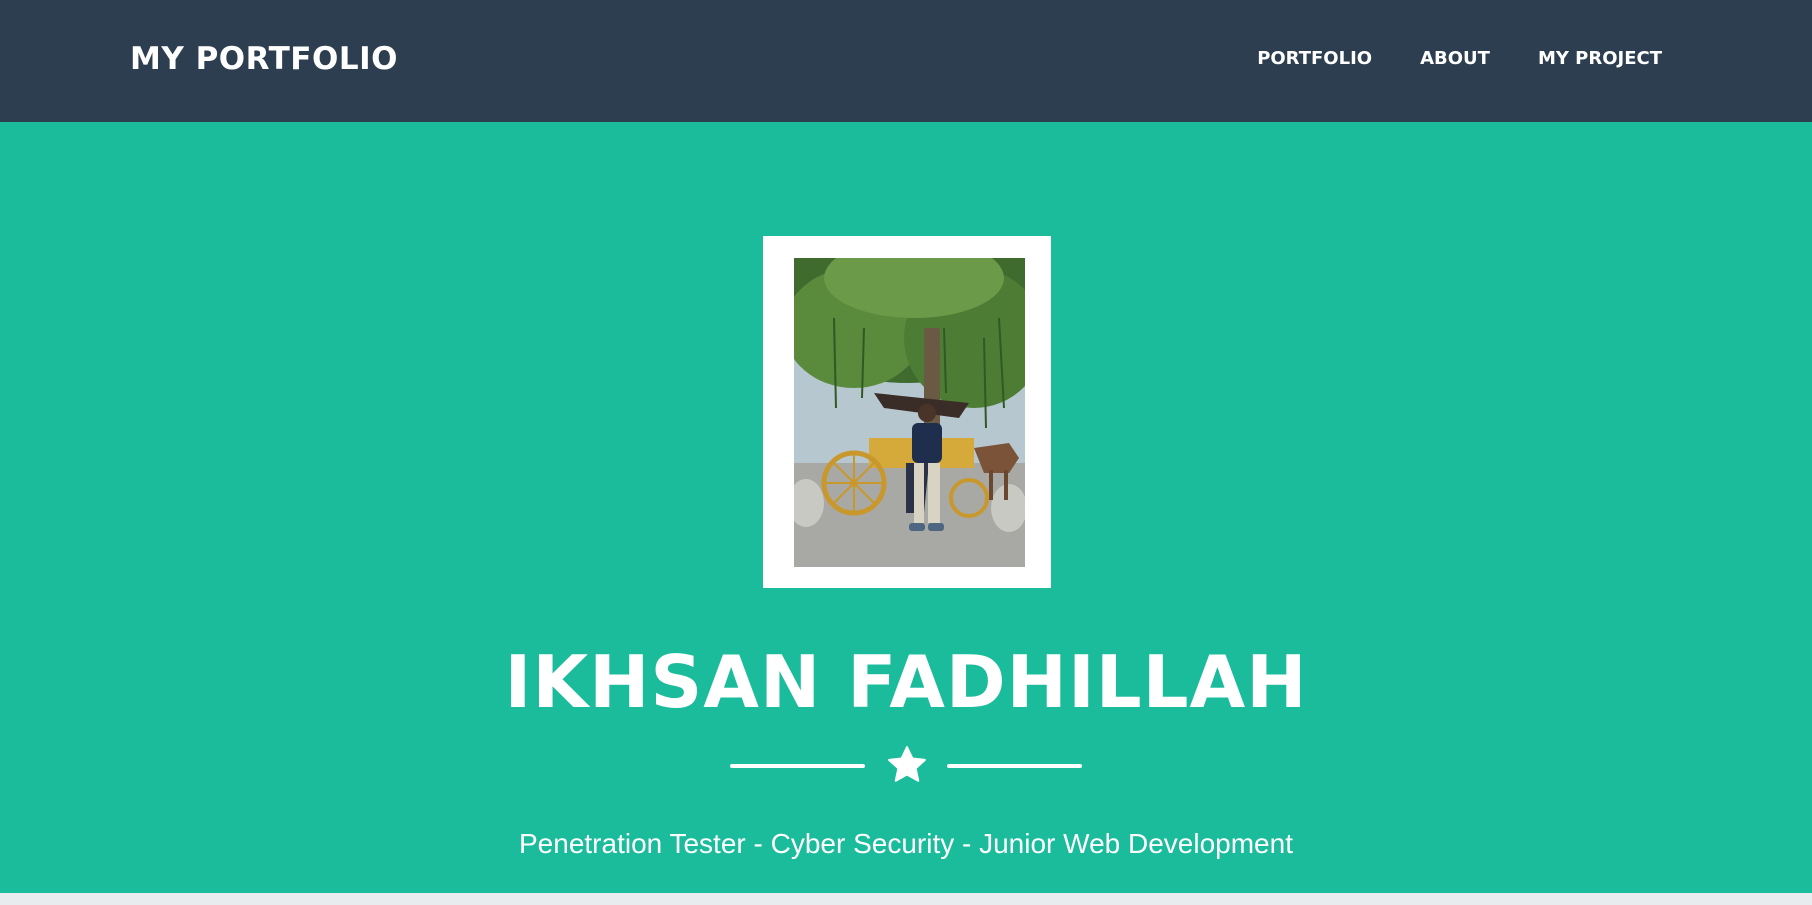  I want to click on star-divider, so click(906, 766).